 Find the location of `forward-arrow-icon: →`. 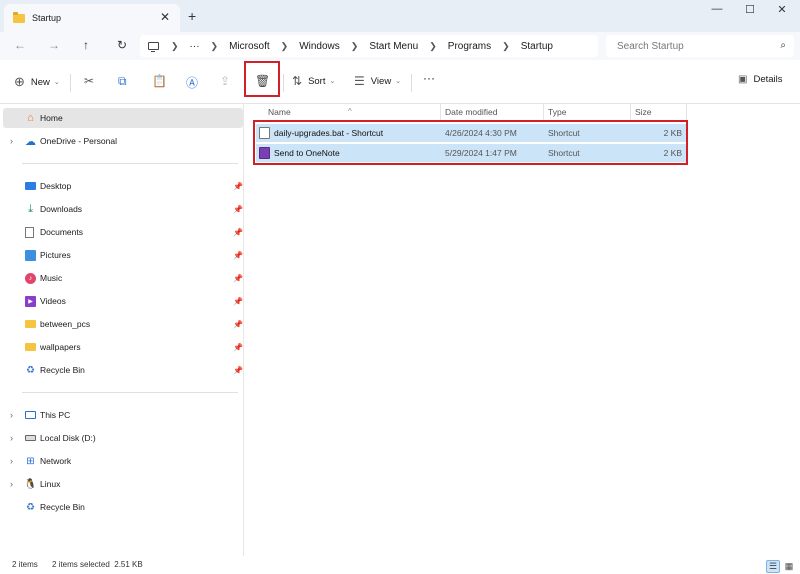

forward-arrow-icon: → is located at coordinates (54, 45).